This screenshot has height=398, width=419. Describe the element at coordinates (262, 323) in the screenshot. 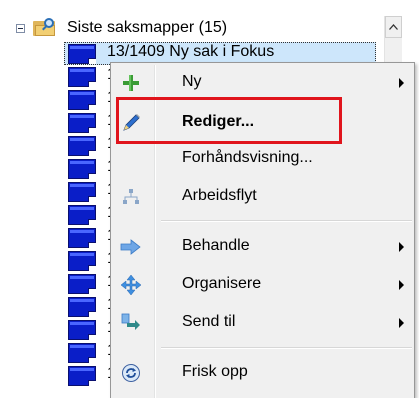

I see `menu-item-send-til: Send til` at that location.